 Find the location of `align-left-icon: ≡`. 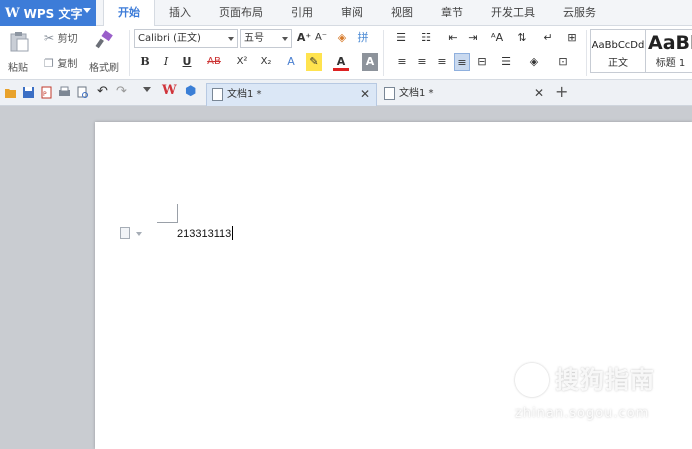

align-left-icon: ≡ is located at coordinates (402, 62).